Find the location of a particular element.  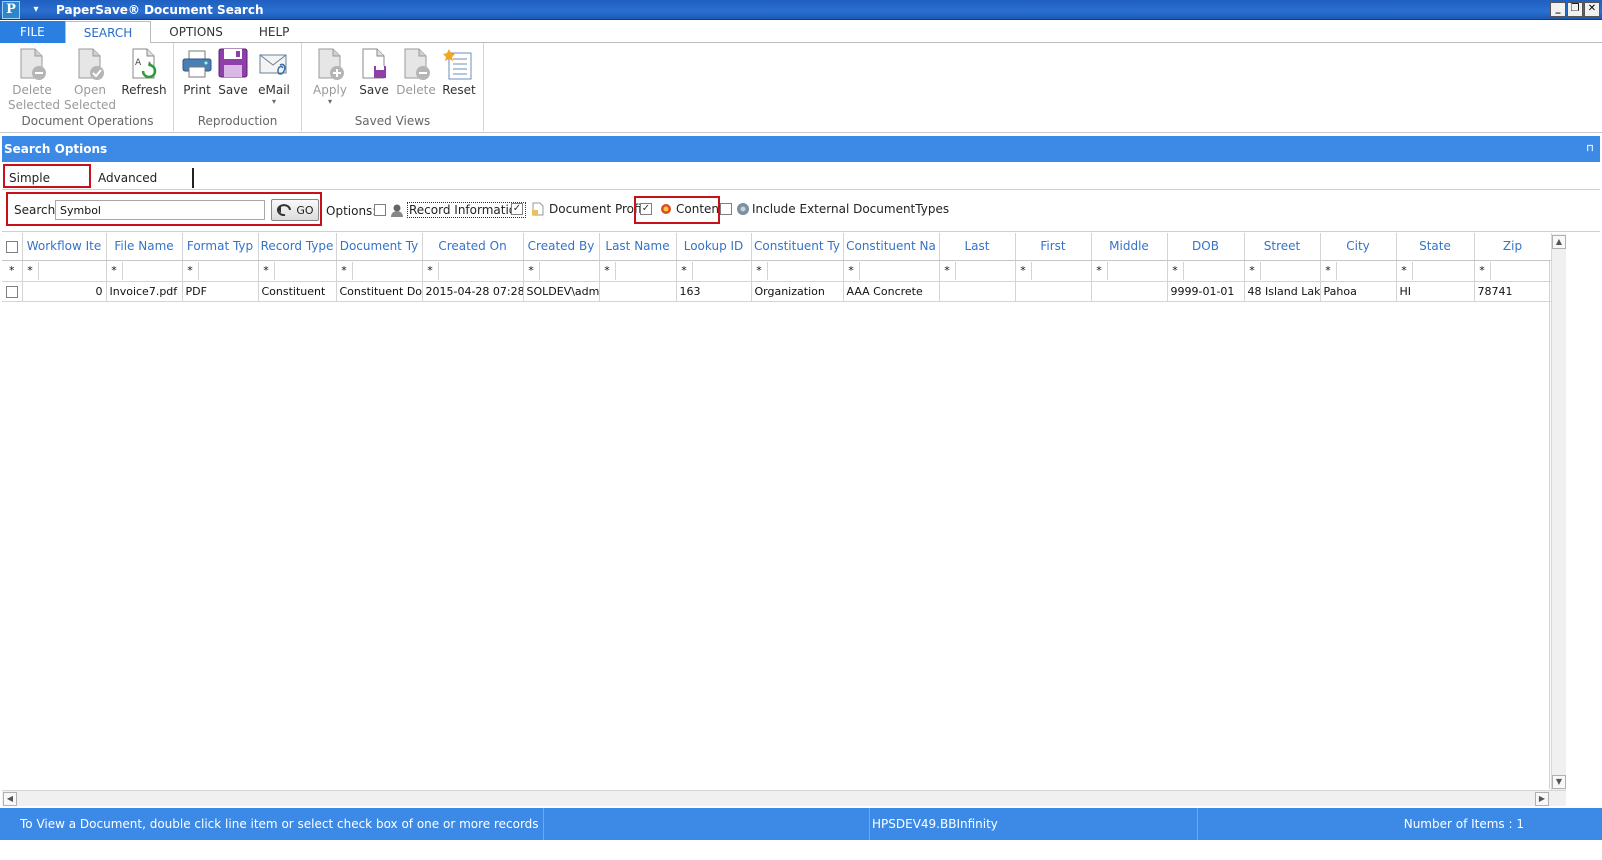

column-header: City is located at coordinates (1358, 247).